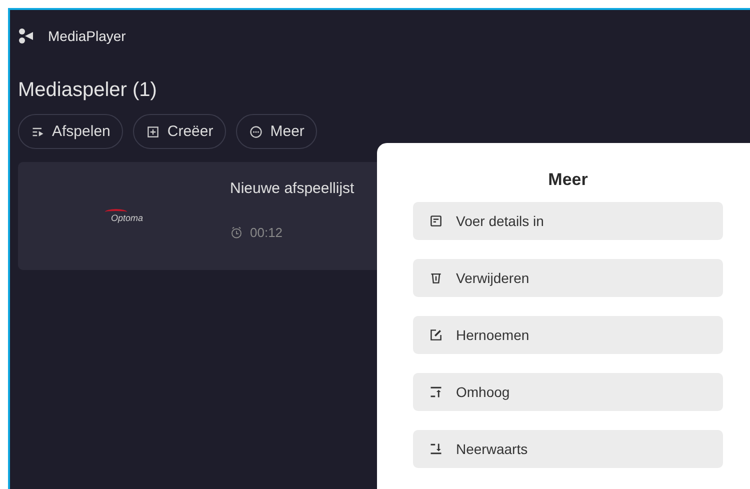 Image resolution: width=750 pixels, height=489 pixels. I want to click on create-button: Creëer, so click(179, 131).